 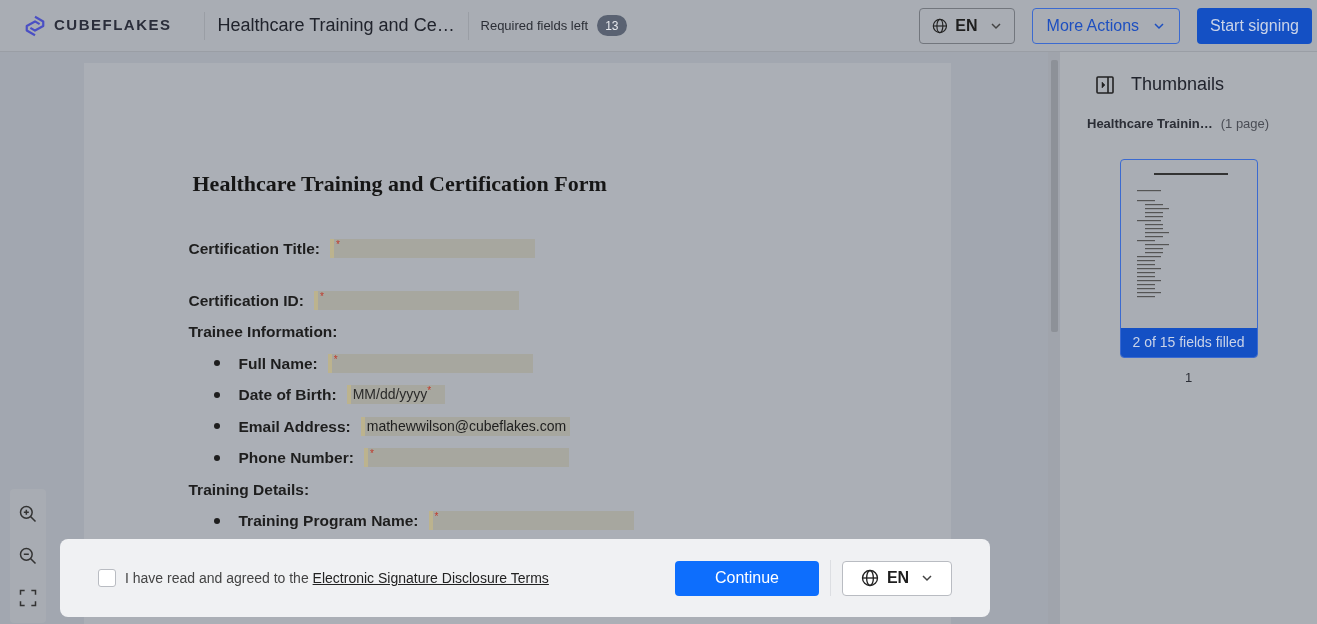 What do you see at coordinates (395, 395) in the screenshot?
I see `input-field: MM/dd/yyyy*` at bounding box center [395, 395].